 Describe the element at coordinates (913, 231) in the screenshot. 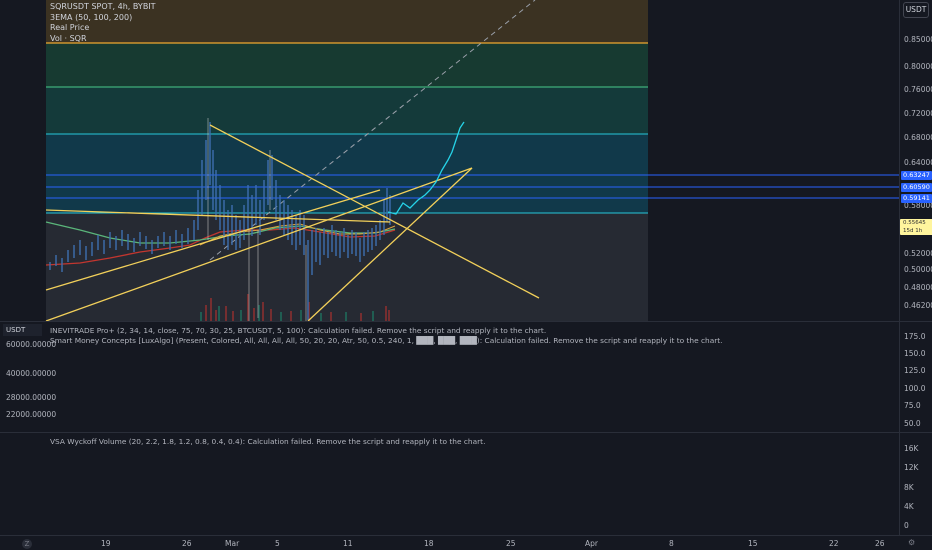

I see `candle-countdown: 15d 1h` at that location.